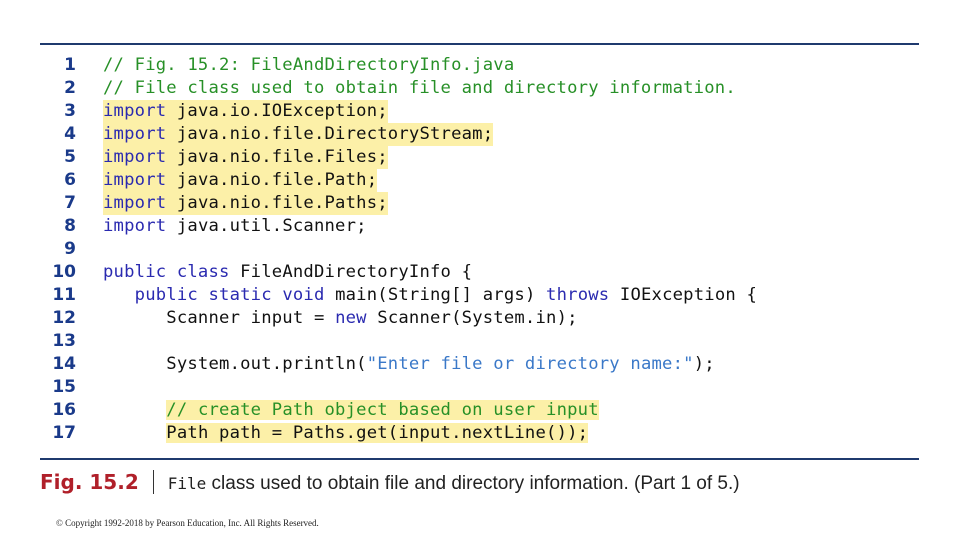  Describe the element at coordinates (166, 272) in the screenshot. I see `keyword: public class` at that location.